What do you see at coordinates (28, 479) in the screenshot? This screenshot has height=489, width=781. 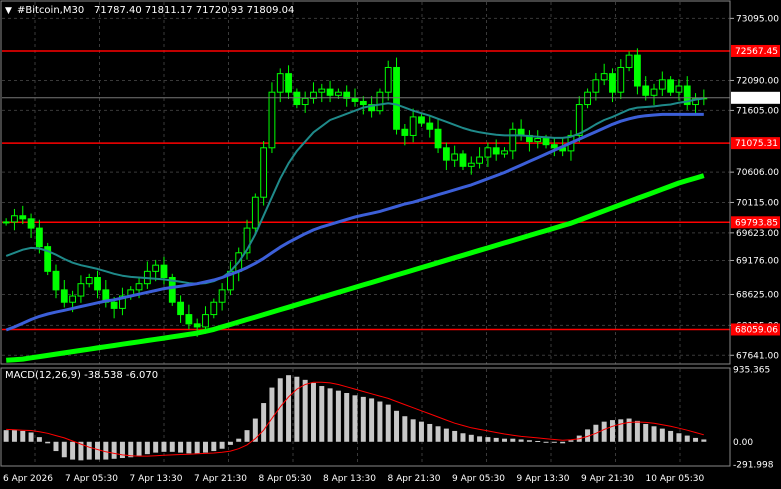 I see `time-label: 6 Apr 2026` at bounding box center [28, 479].